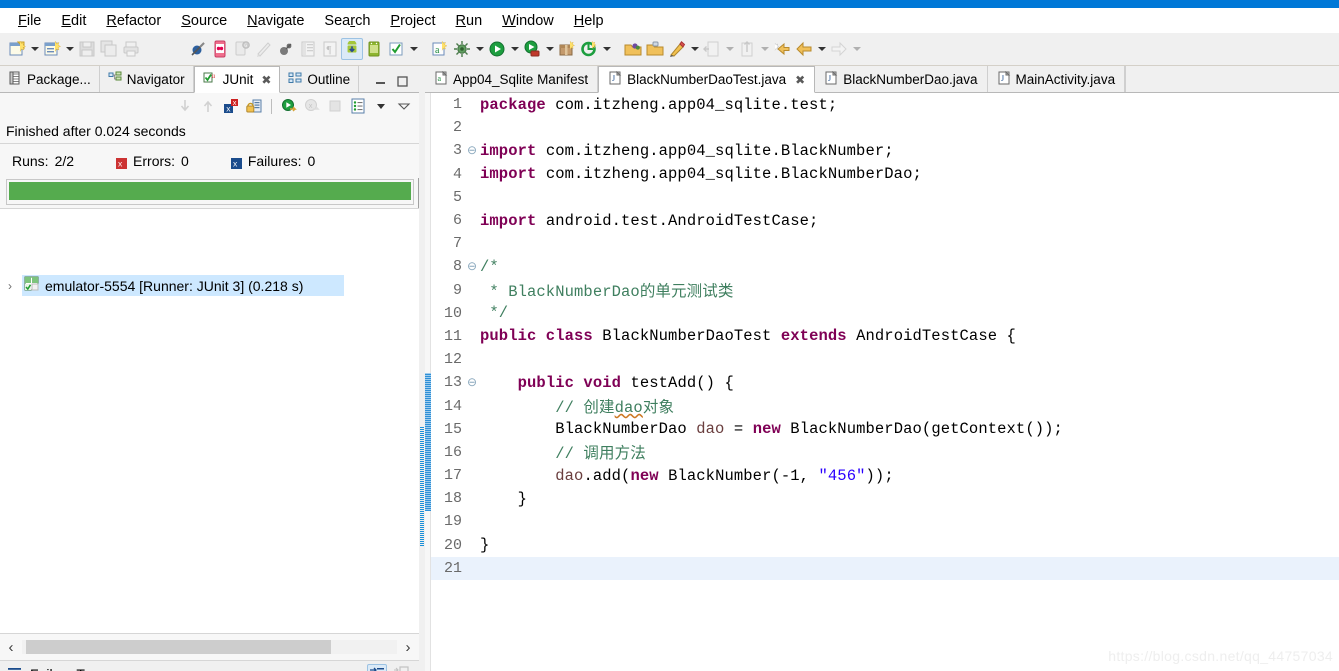 The height and width of the screenshot is (671, 1339). Describe the element at coordinates (885, 406) in the screenshot. I see `code-line: 14 // 创建dao对象` at that location.